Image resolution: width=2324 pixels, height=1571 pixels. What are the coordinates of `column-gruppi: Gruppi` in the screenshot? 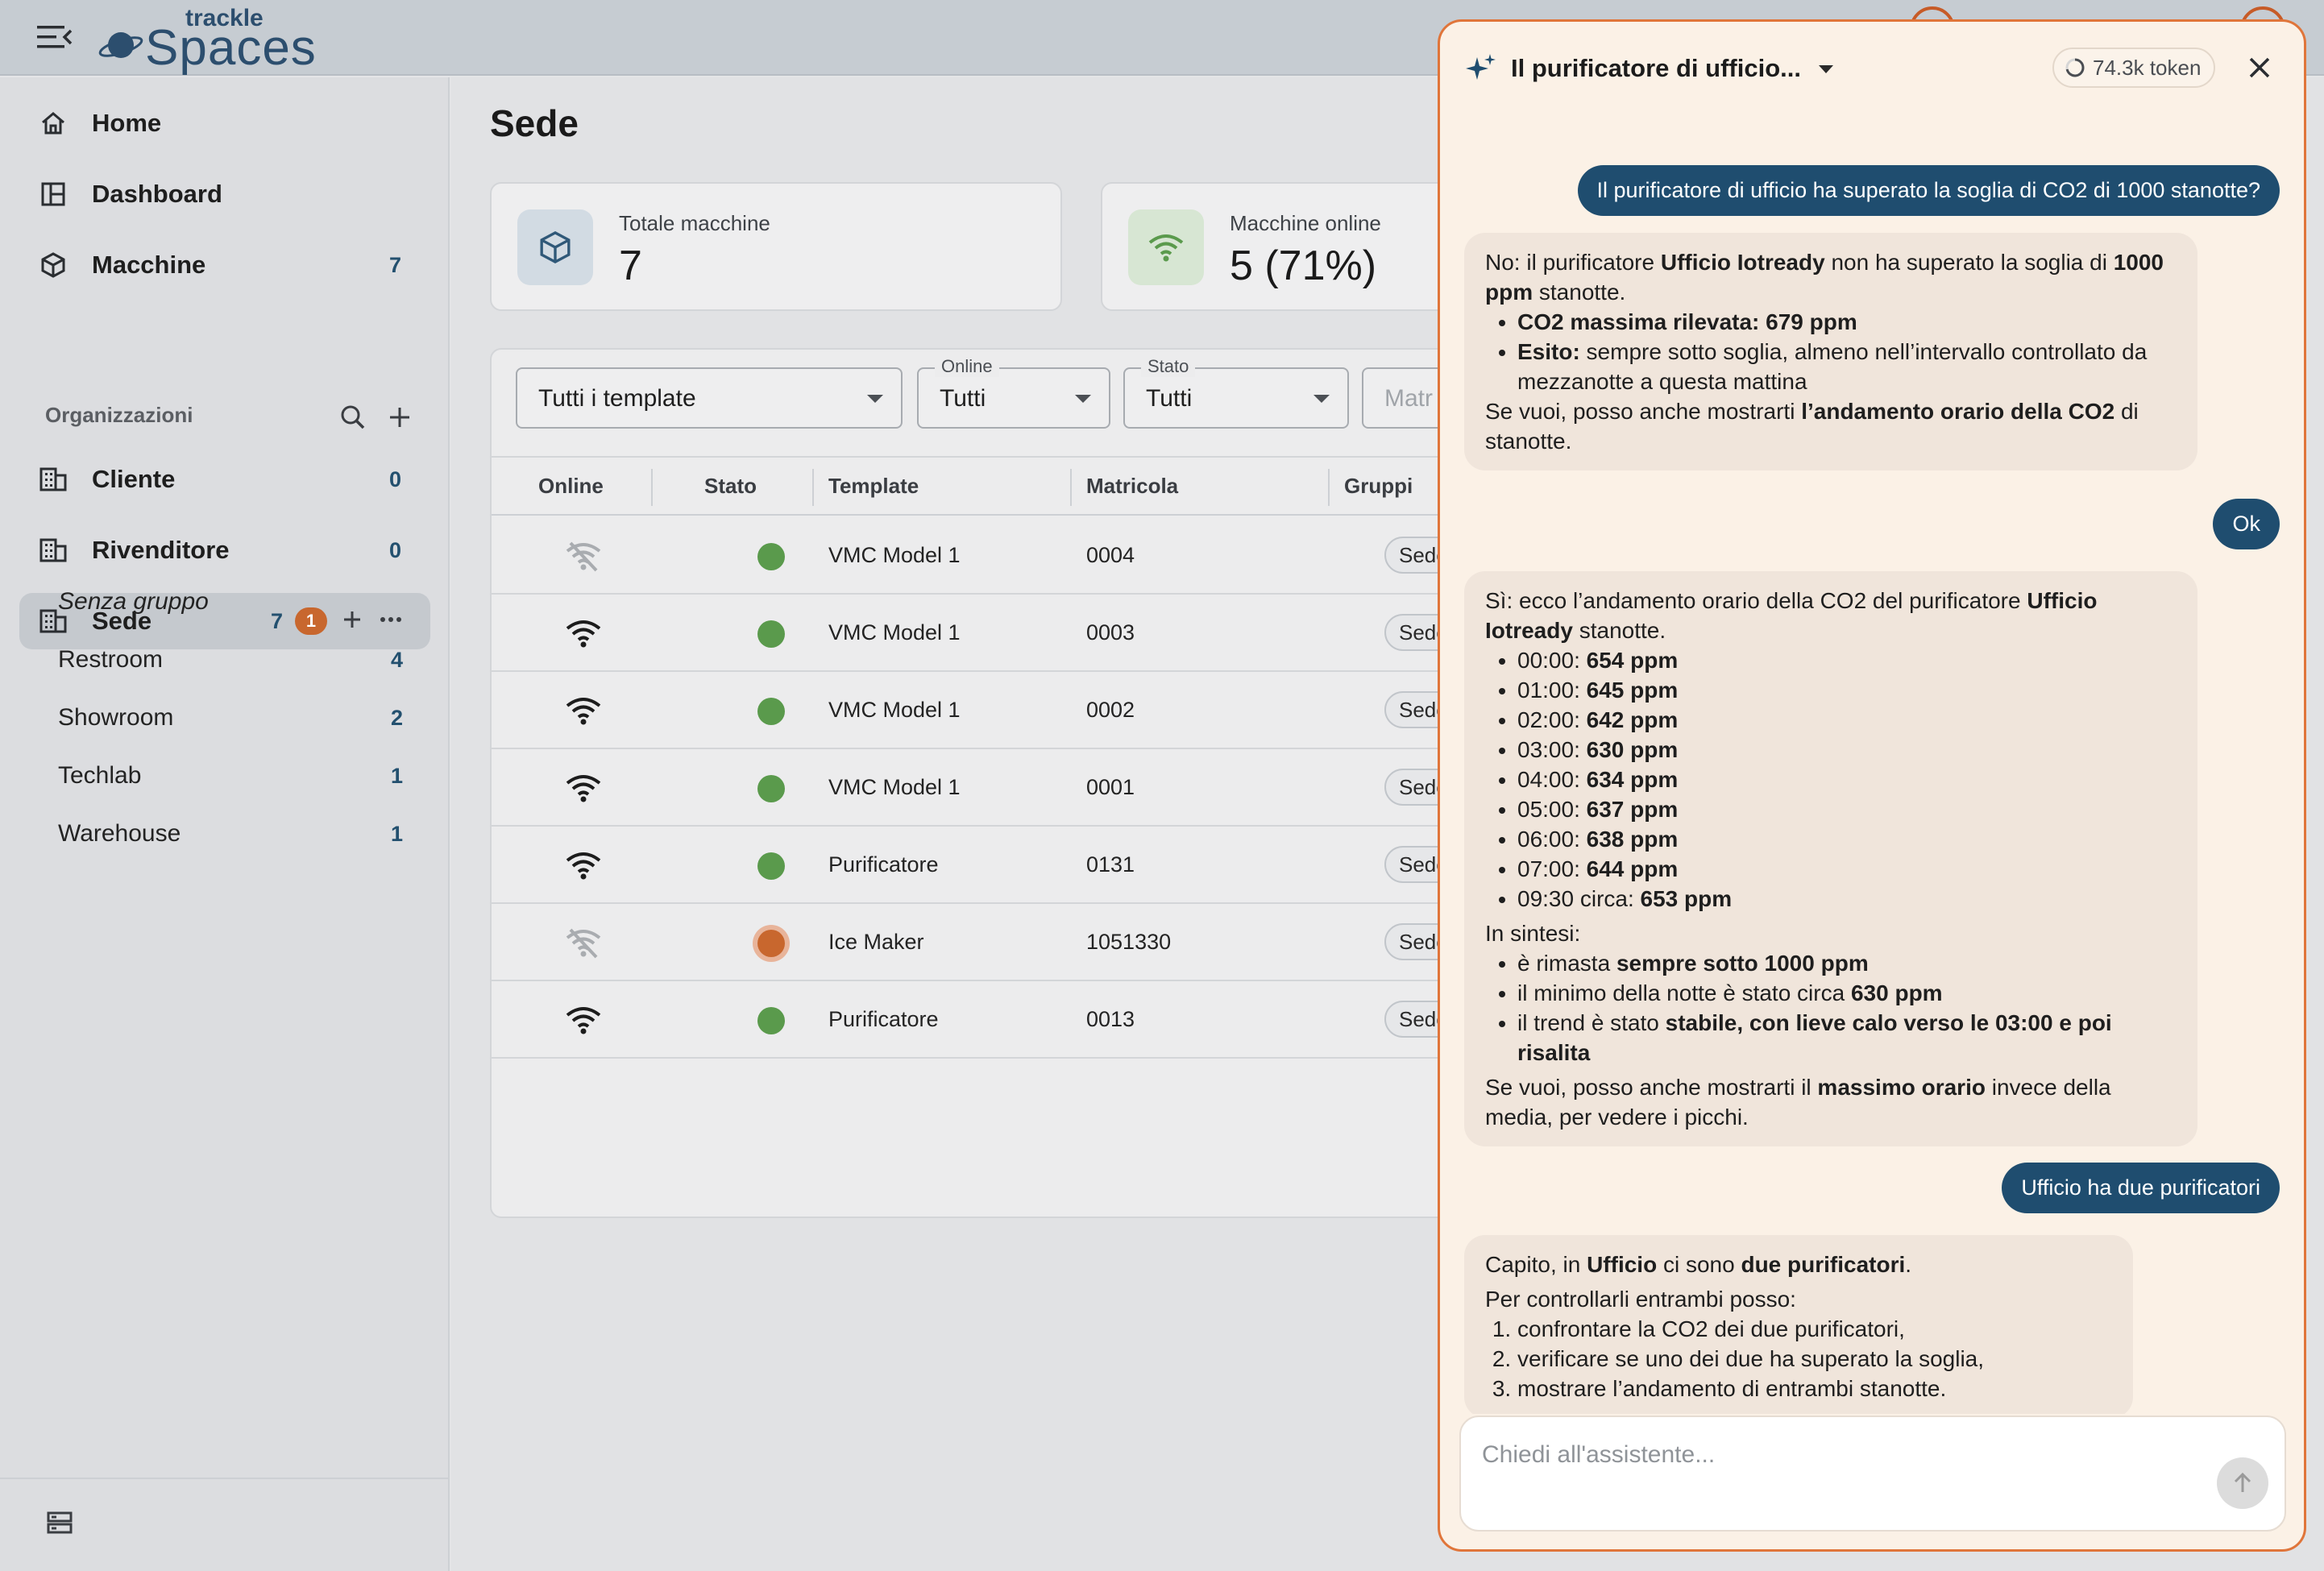 It's located at (1378, 486).